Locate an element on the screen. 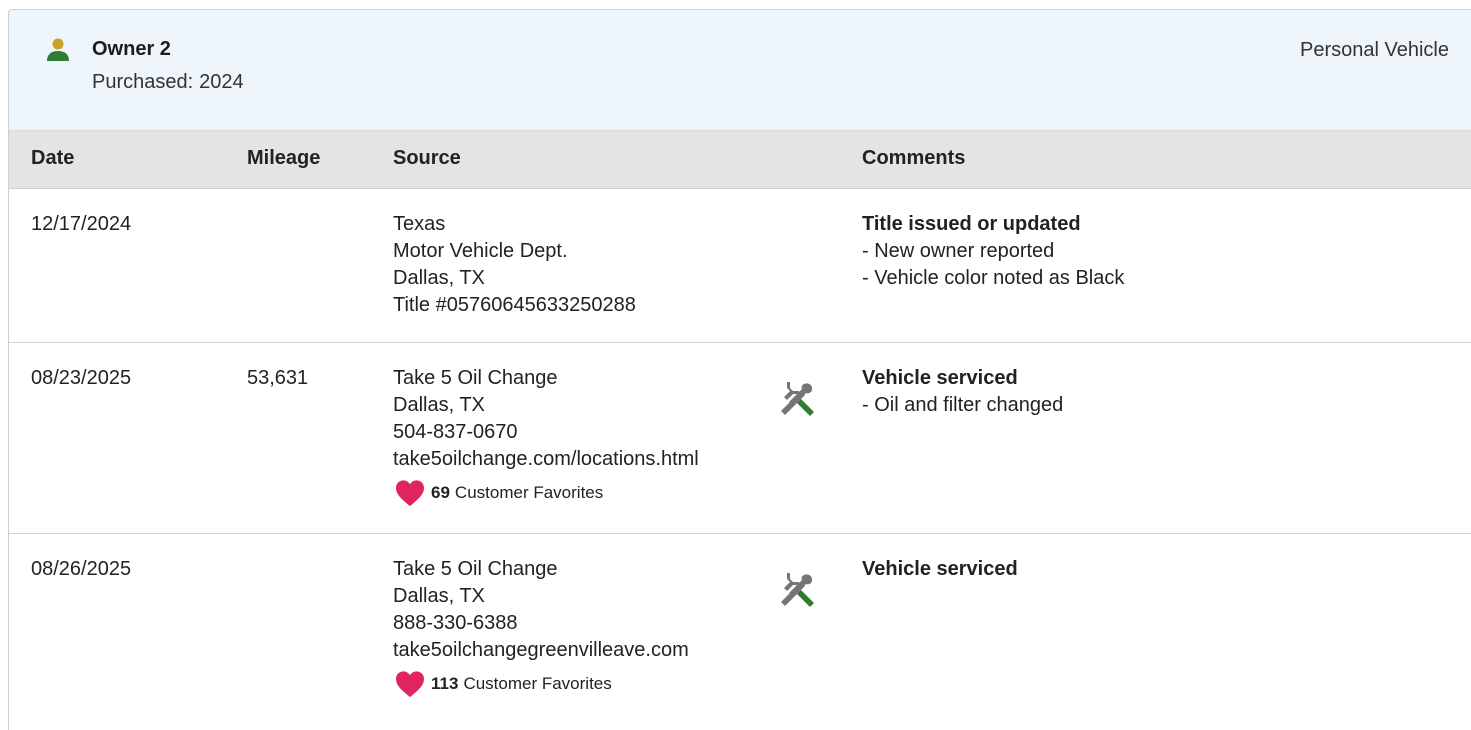  purchased-label: Purchased: is located at coordinates (143, 82).